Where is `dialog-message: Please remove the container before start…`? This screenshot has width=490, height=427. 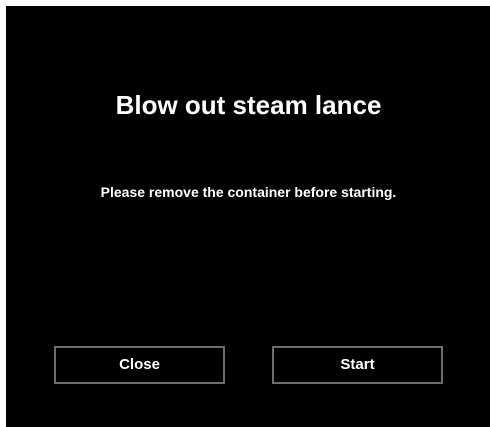 dialog-message: Please remove the container before start… is located at coordinates (248, 192).